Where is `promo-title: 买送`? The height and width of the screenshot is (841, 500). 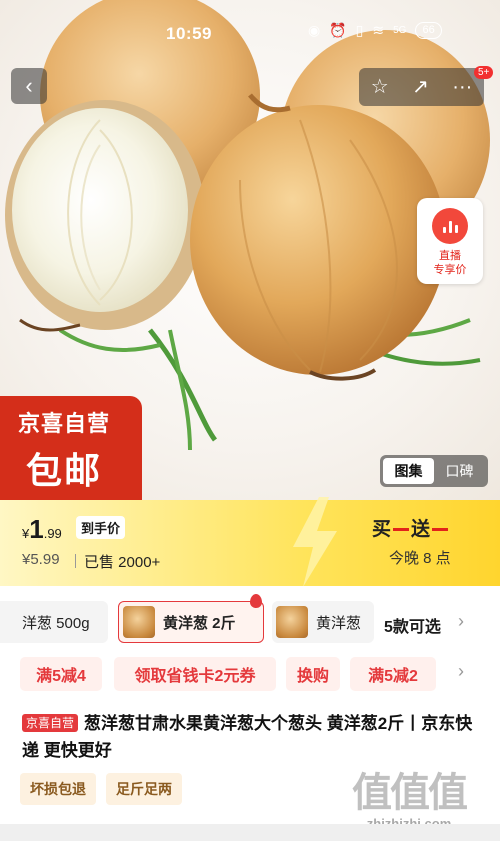 promo-title: 买送 is located at coordinates (411, 527).